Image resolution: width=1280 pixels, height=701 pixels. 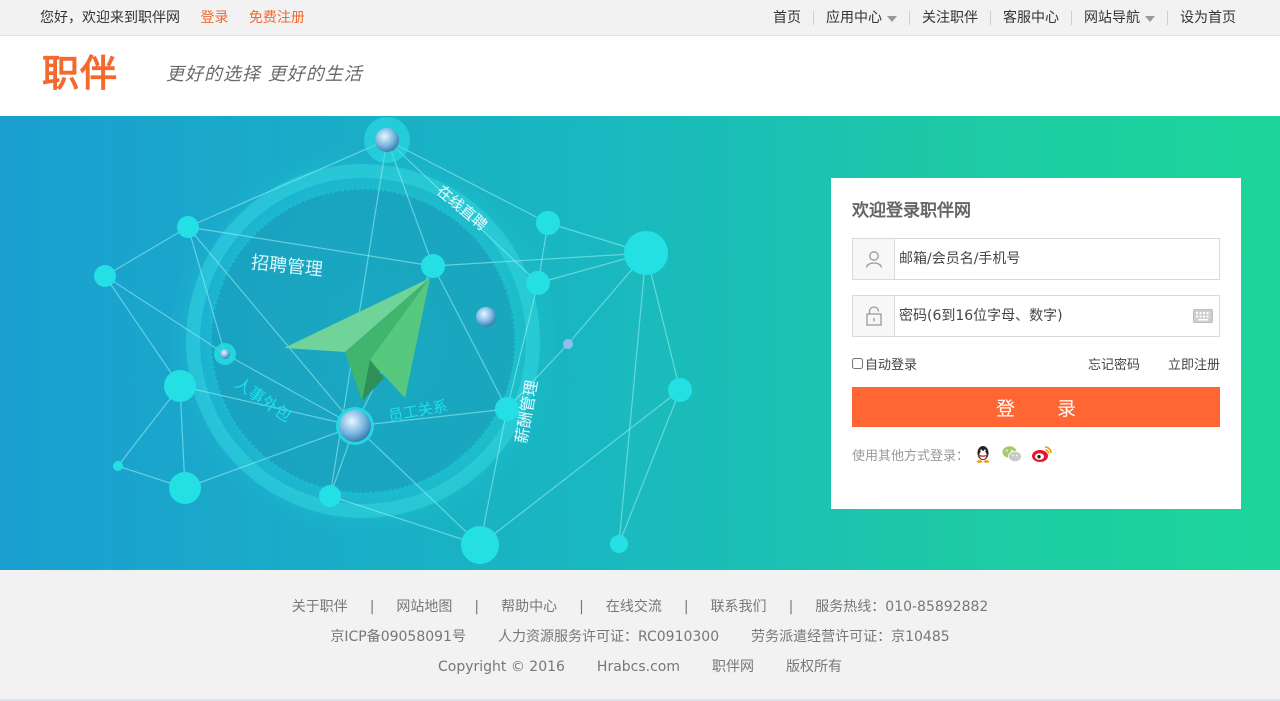 I want to click on top-register-link: 免费注册, so click(x=277, y=18).